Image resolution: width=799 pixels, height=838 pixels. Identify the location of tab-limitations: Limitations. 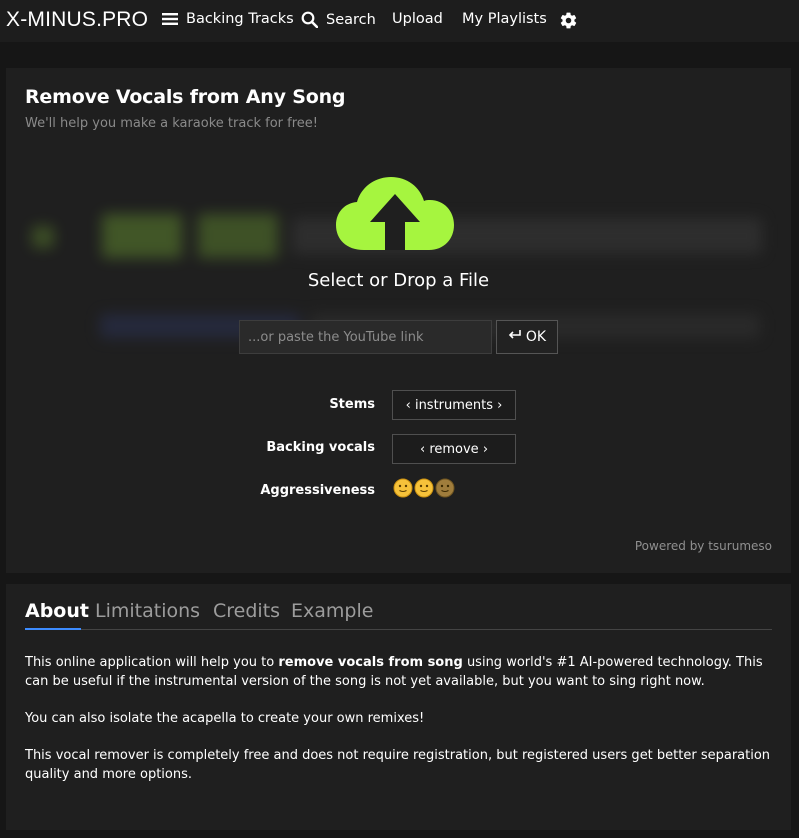
(147, 611).